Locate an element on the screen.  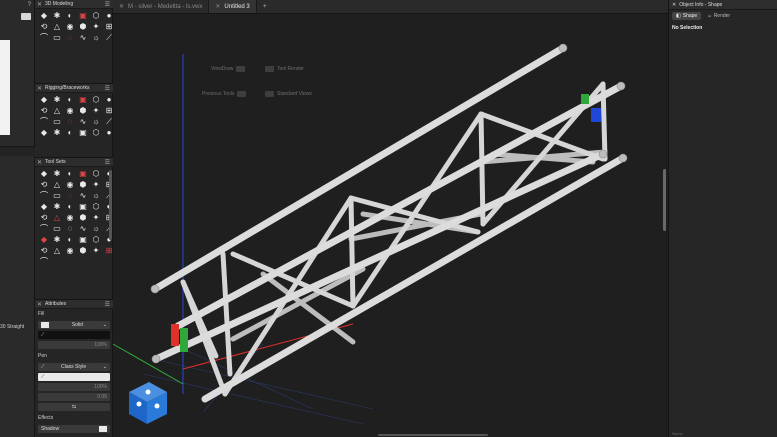
cone-icon: ◉ is located at coordinates (70, 27).